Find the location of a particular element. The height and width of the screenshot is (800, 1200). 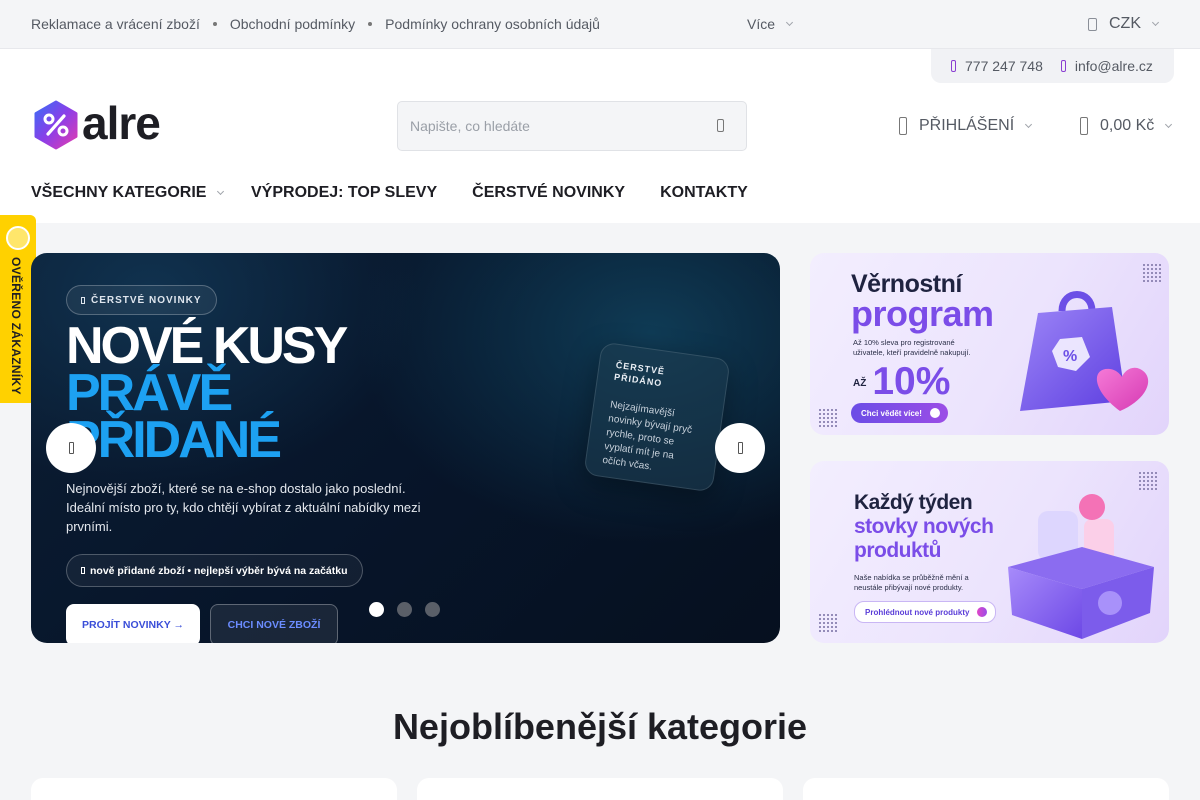

login-label: PŘIHLÁŠENÍ is located at coordinates (967, 125).